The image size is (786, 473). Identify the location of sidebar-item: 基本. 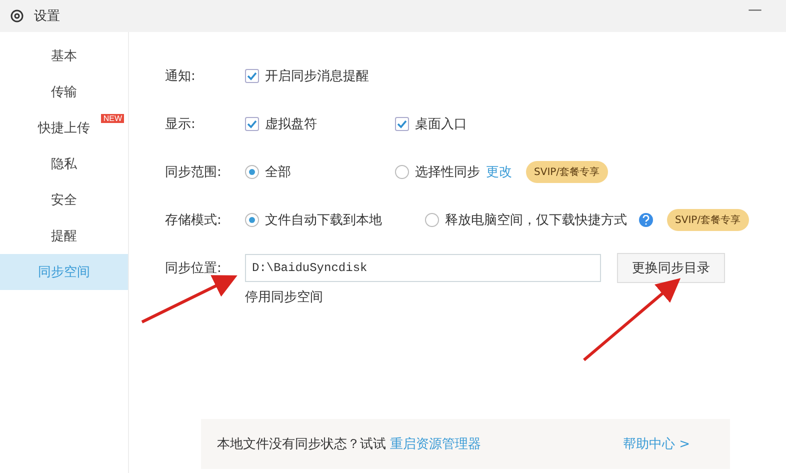
(64, 56).